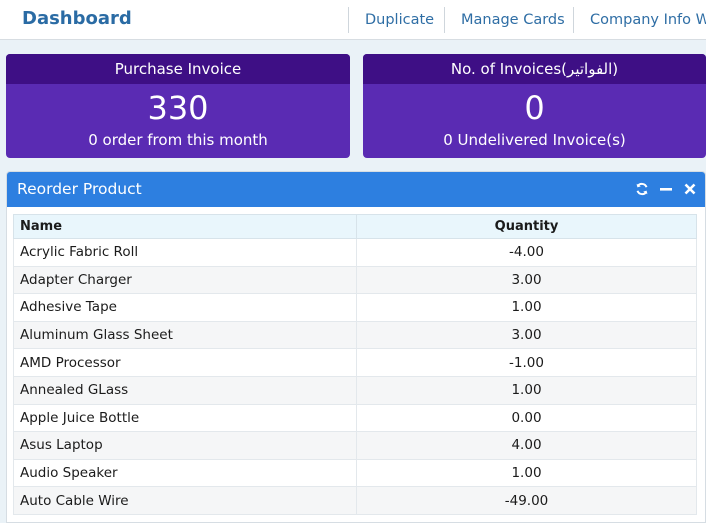 This screenshot has width=706, height=523. What do you see at coordinates (185, 418) in the screenshot?
I see `product-name: Apple Juice Bottle` at bounding box center [185, 418].